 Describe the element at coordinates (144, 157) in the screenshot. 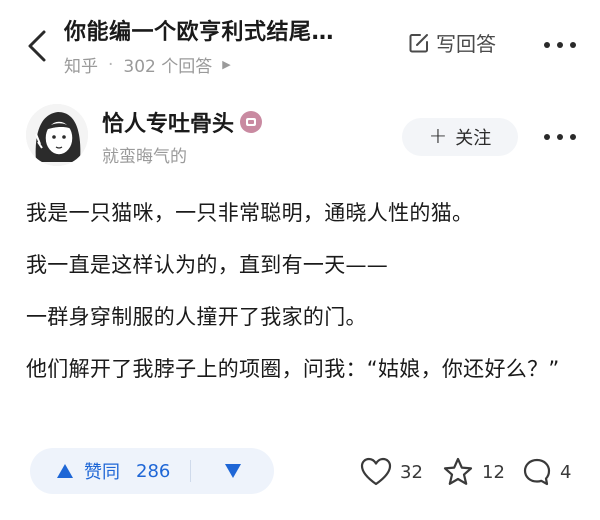

I see `author-bio: 就蛮晦气的` at that location.